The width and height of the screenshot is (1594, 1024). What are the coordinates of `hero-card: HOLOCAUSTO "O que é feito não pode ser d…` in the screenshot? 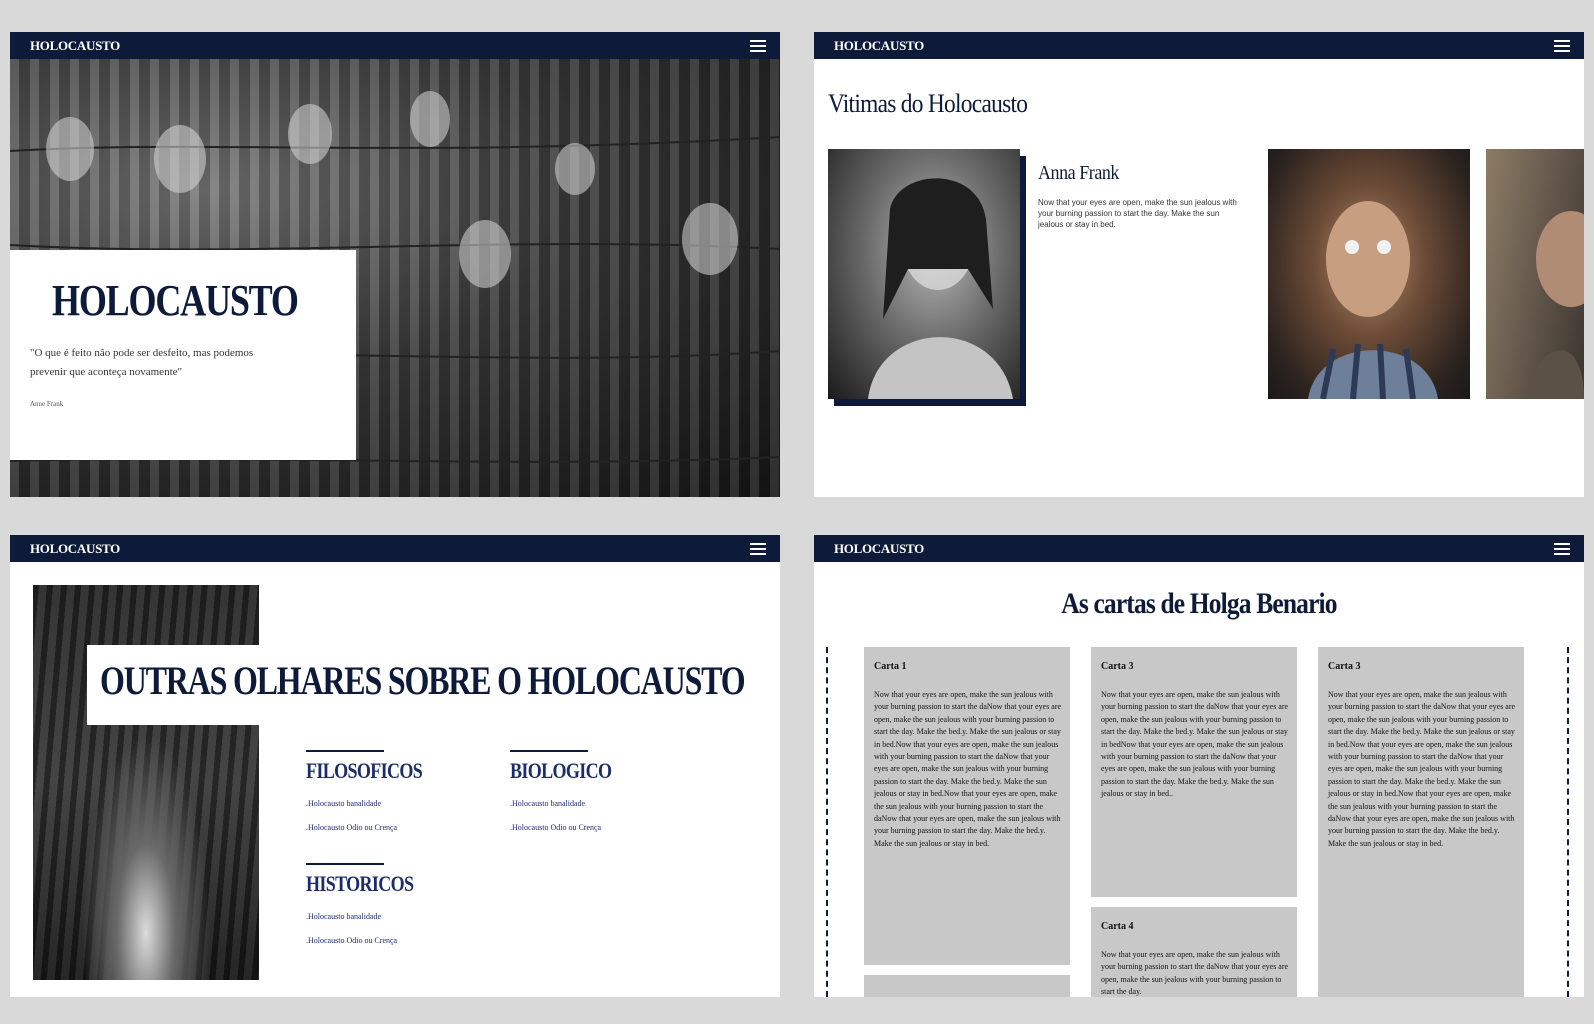 It's located at (183, 355).